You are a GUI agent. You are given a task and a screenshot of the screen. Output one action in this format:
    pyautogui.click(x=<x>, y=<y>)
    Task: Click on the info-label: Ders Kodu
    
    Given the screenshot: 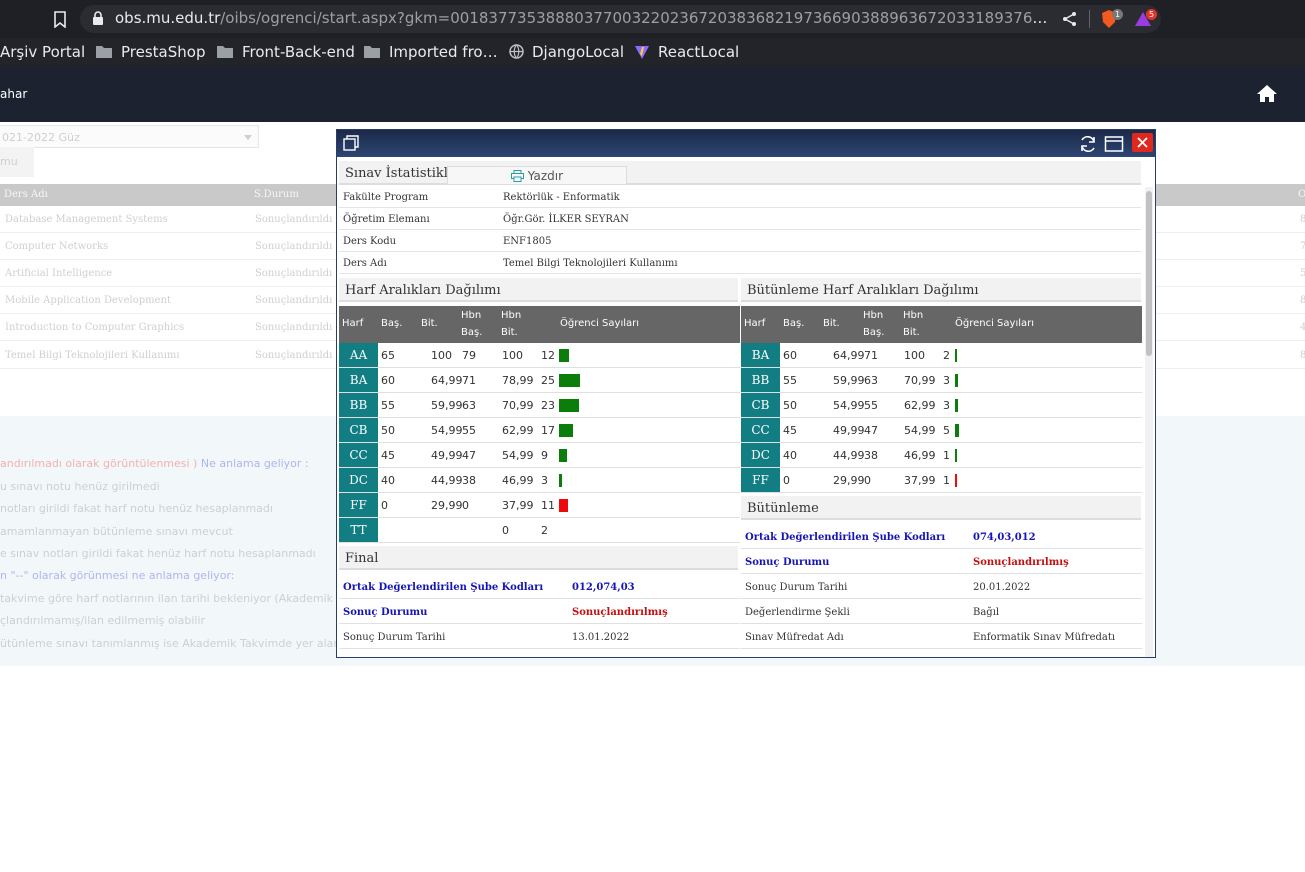 What is the action you would take?
    pyautogui.click(x=370, y=241)
    